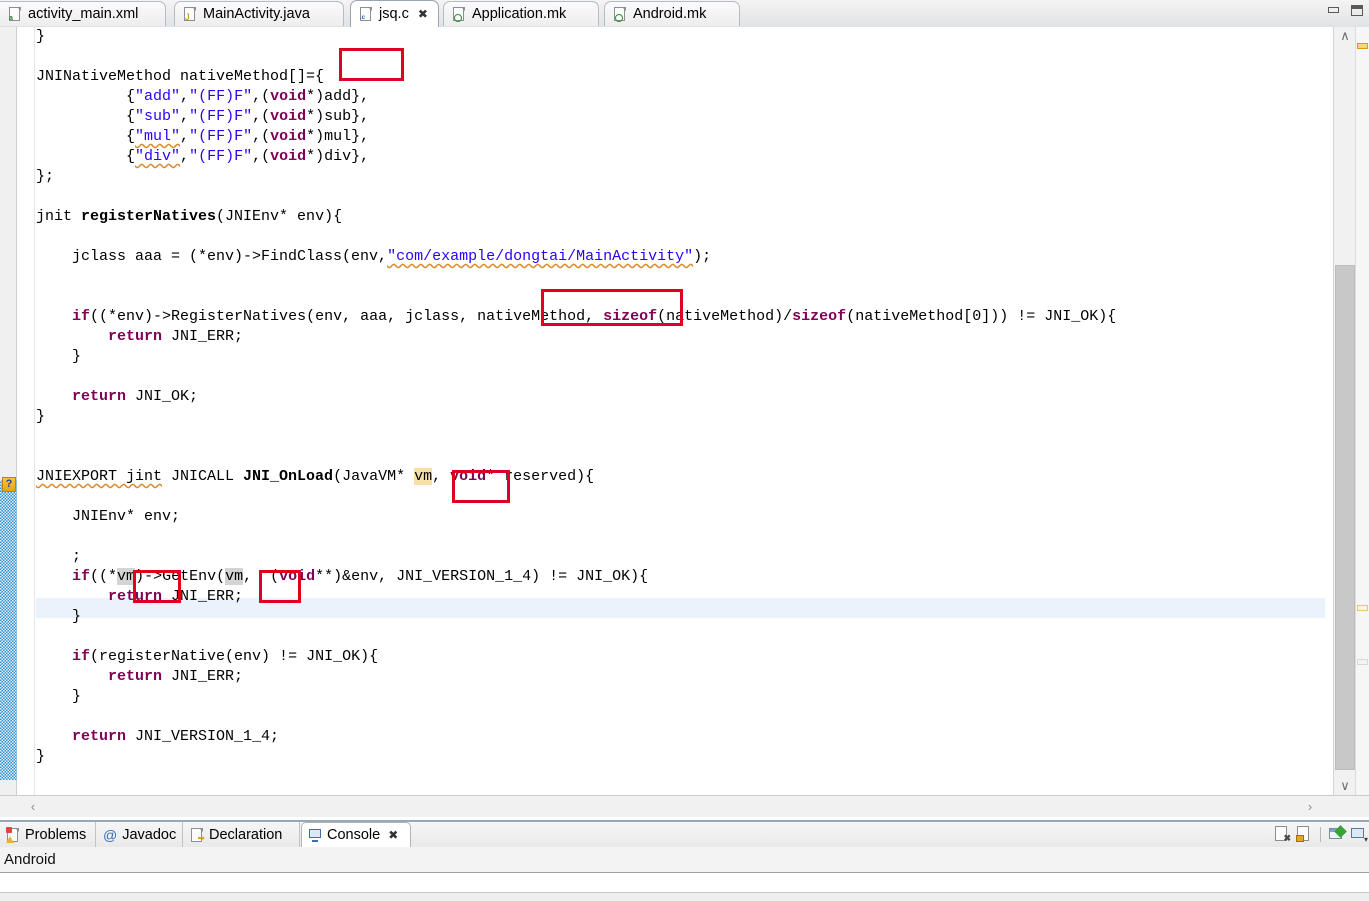 The height and width of the screenshot is (901, 1369). Describe the element at coordinates (135, 596) in the screenshot. I see `code-token: return` at that location.